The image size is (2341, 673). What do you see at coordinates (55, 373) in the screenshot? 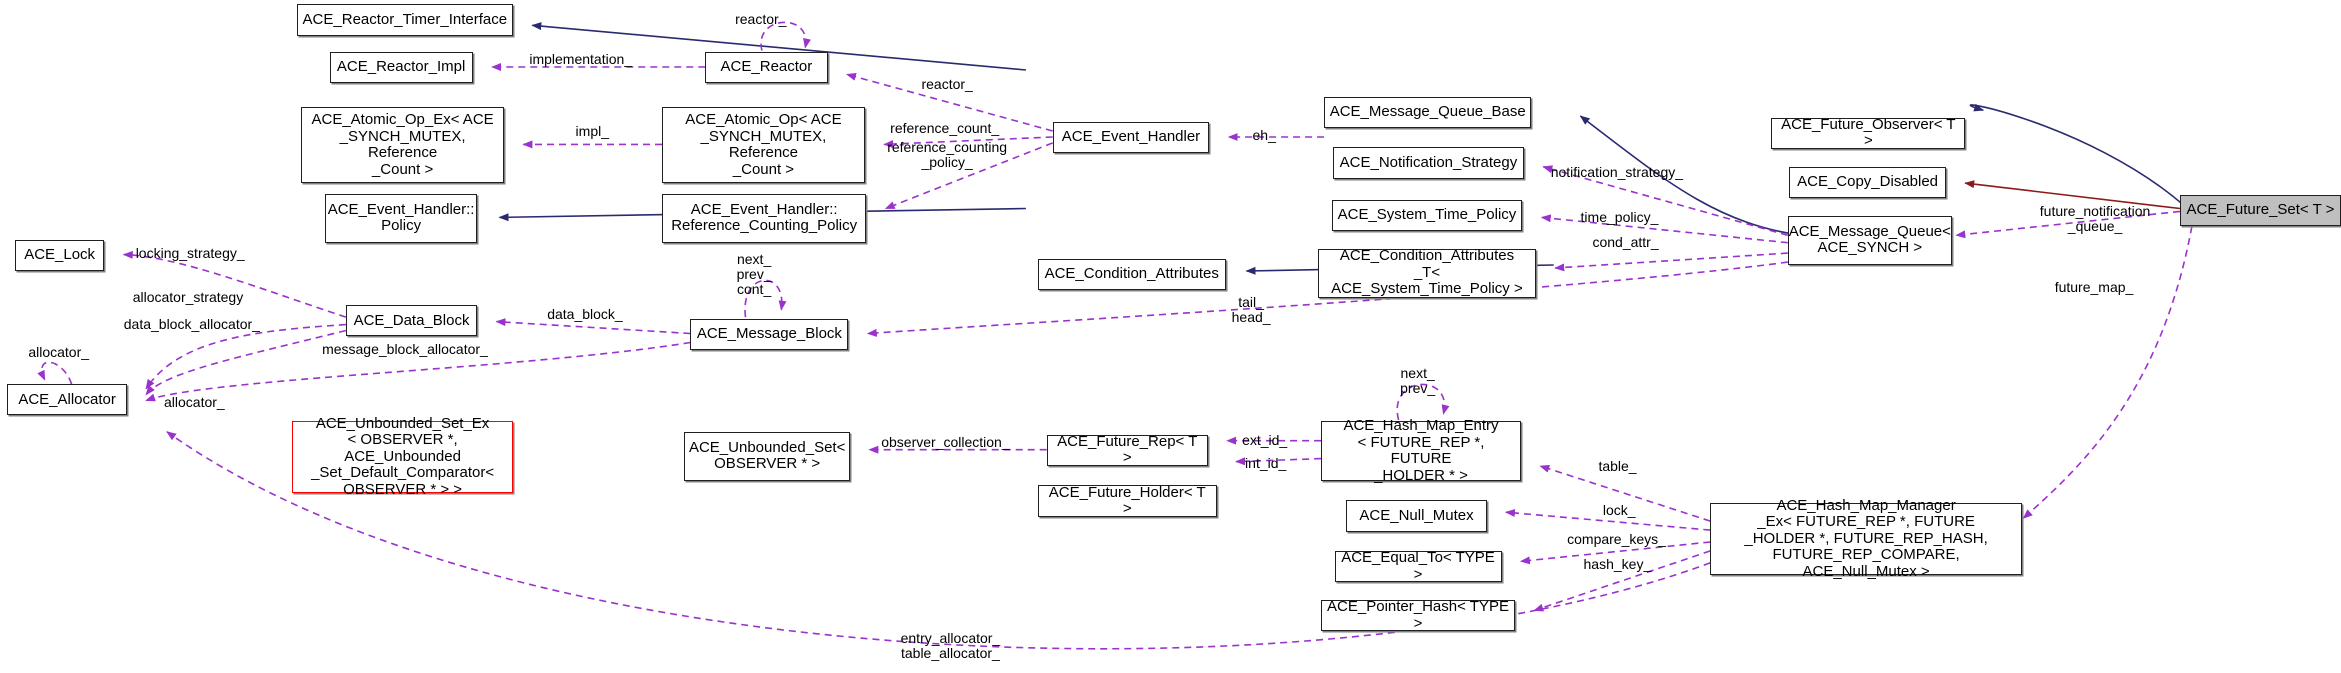
I see `edge-allocator-self` at bounding box center [55, 373].